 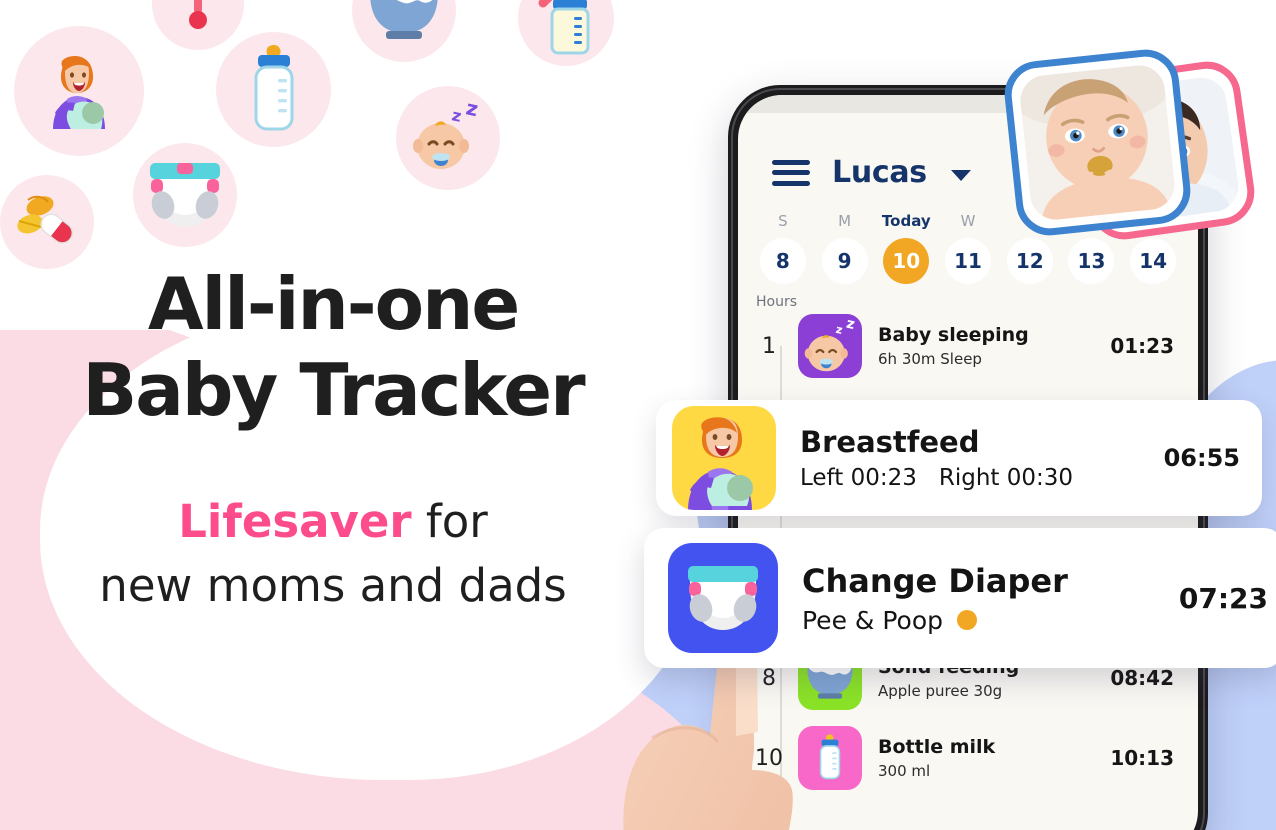 What do you see at coordinates (783, 221) in the screenshot?
I see `week-day-label: S` at bounding box center [783, 221].